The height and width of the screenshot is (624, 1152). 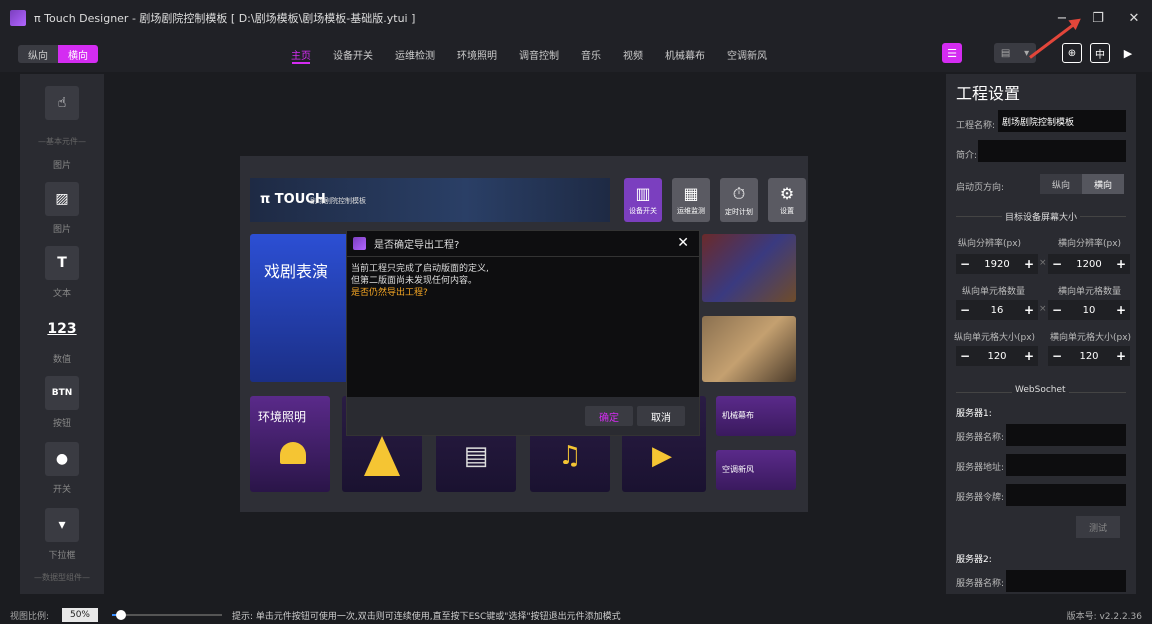 I want to click on v-res-label: 纵向分辨率(px), so click(x=990, y=244).